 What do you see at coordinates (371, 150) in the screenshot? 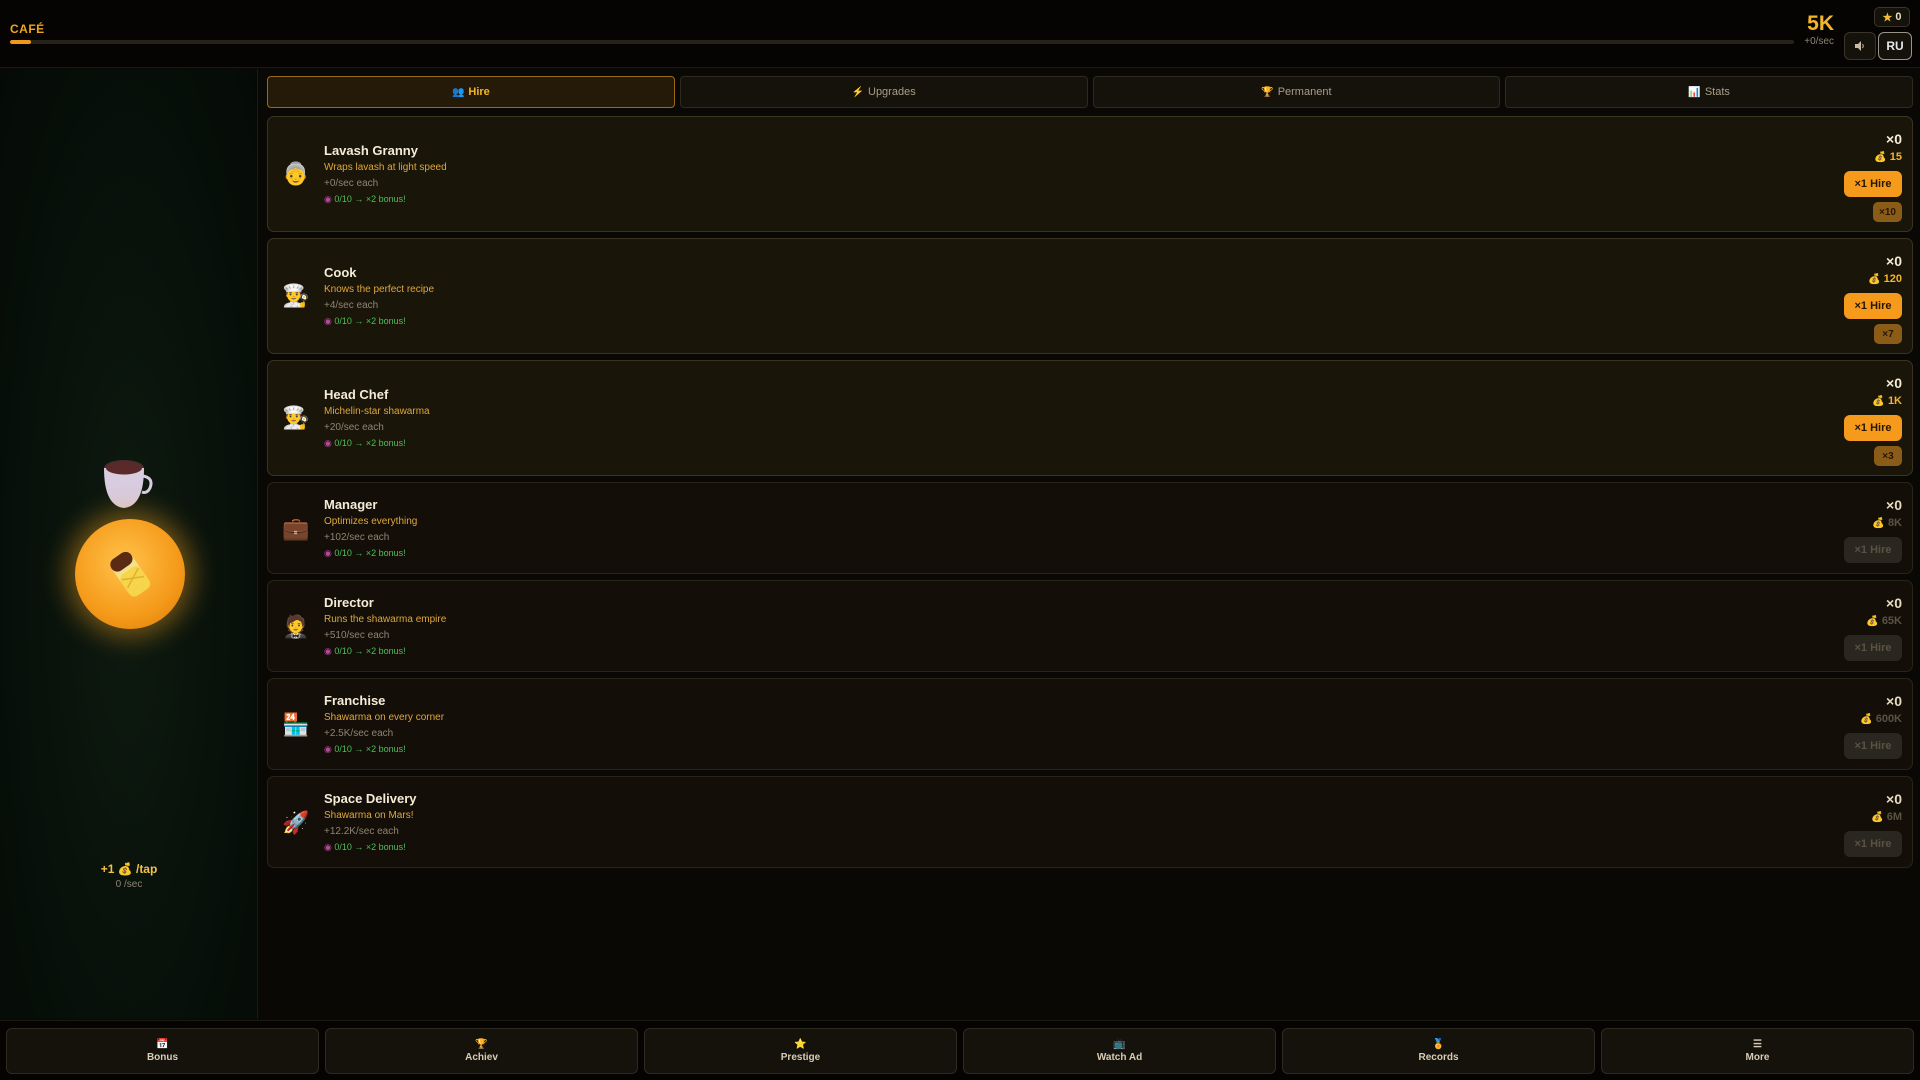
I see `hire-name: Lavash Granny` at bounding box center [371, 150].